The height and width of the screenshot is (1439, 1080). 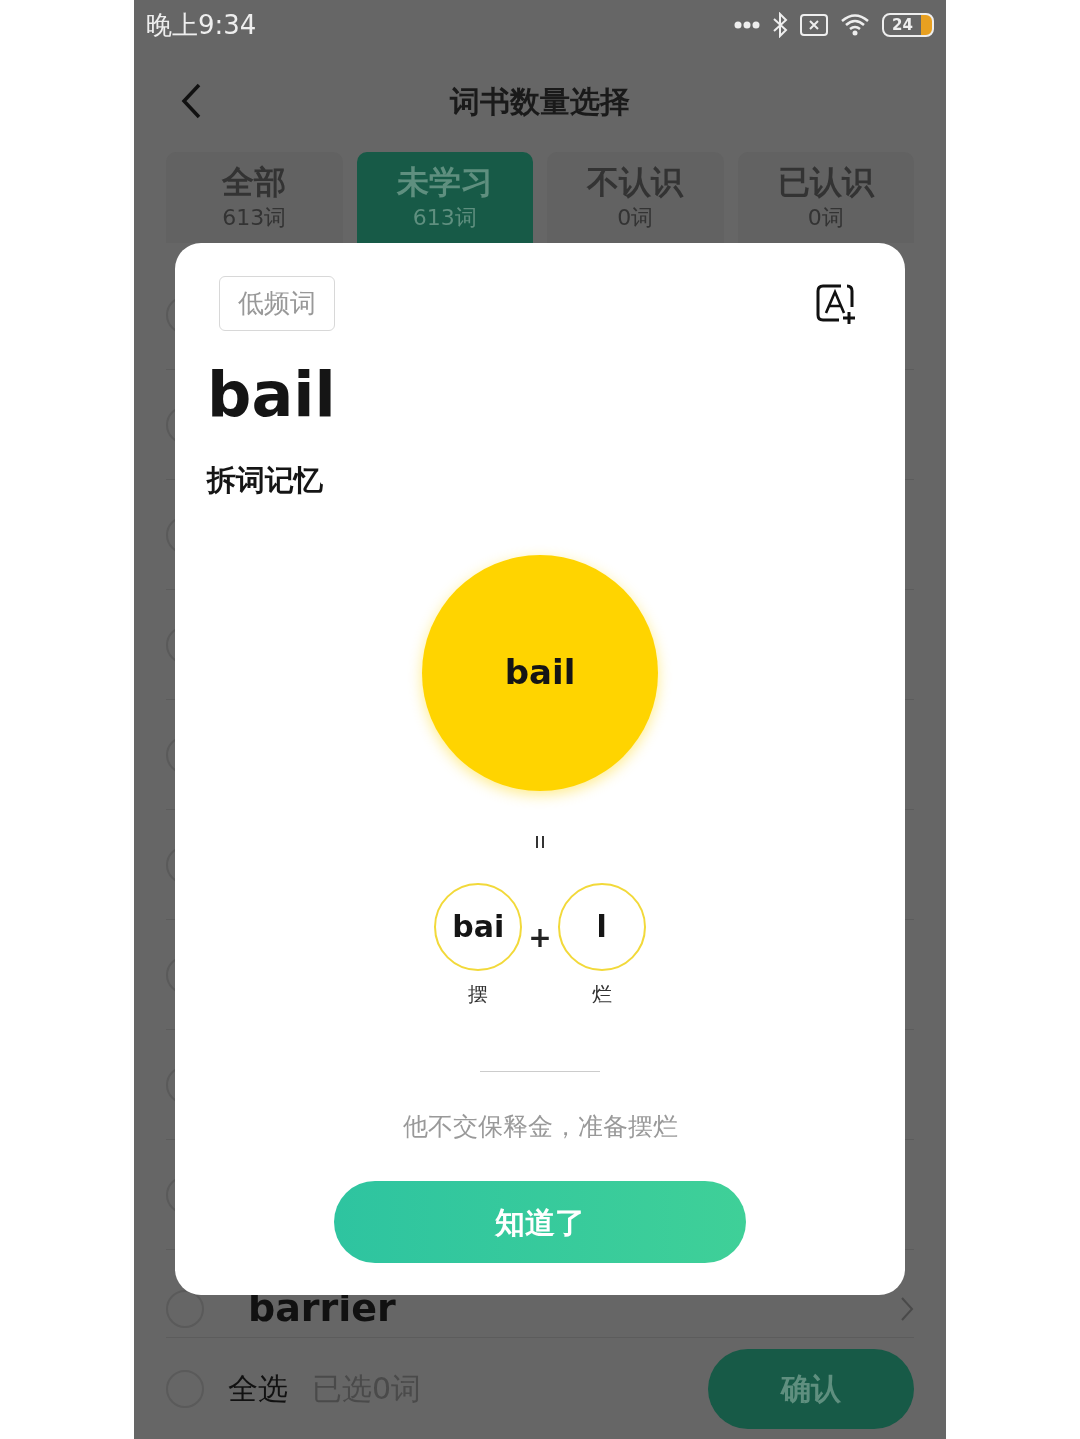 I want to click on confirm-button: 确认, so click(x=811, y=1388).